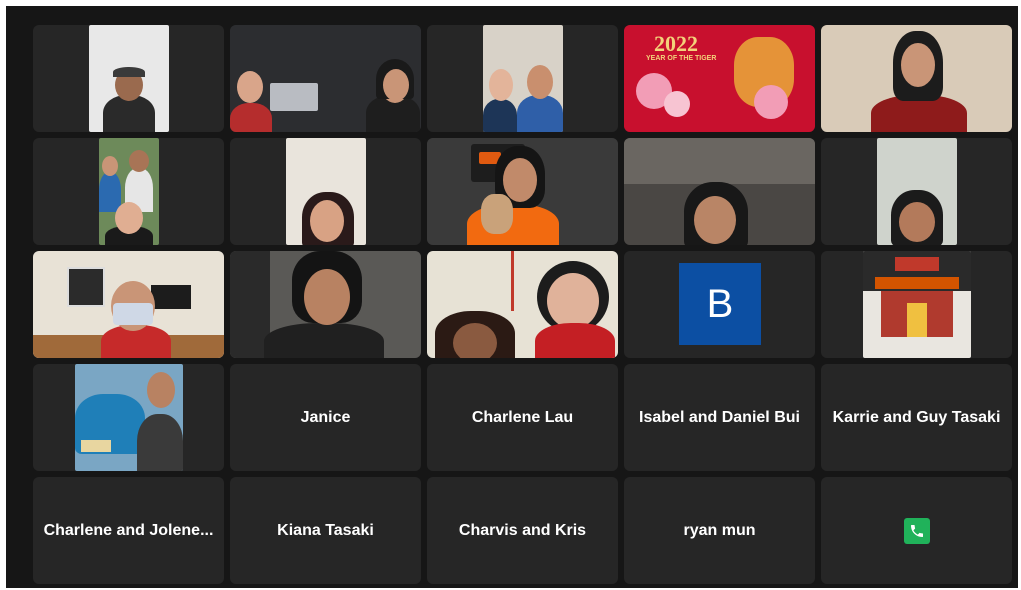 This screenshot has height=590, width=1021. Describe the element at coordinates (676, 43) in the screenshot. I see `image-year: 2022` at that location.